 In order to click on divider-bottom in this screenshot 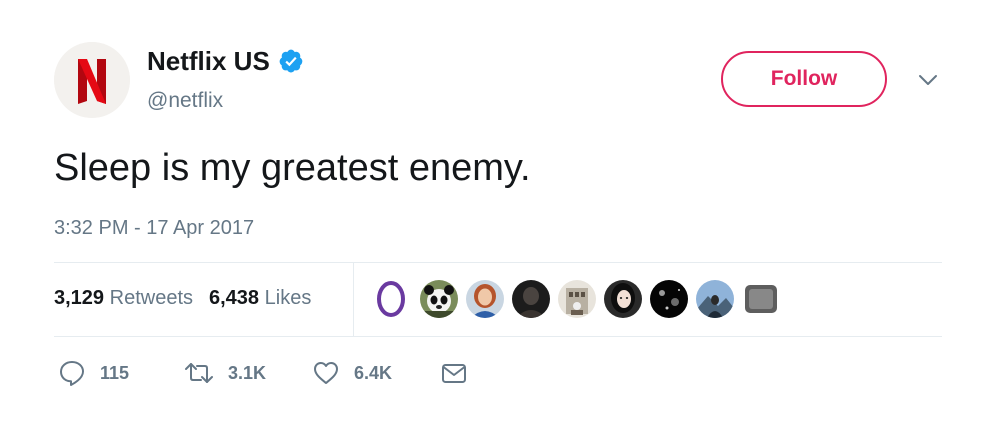, I will do `click(498, 336)`.